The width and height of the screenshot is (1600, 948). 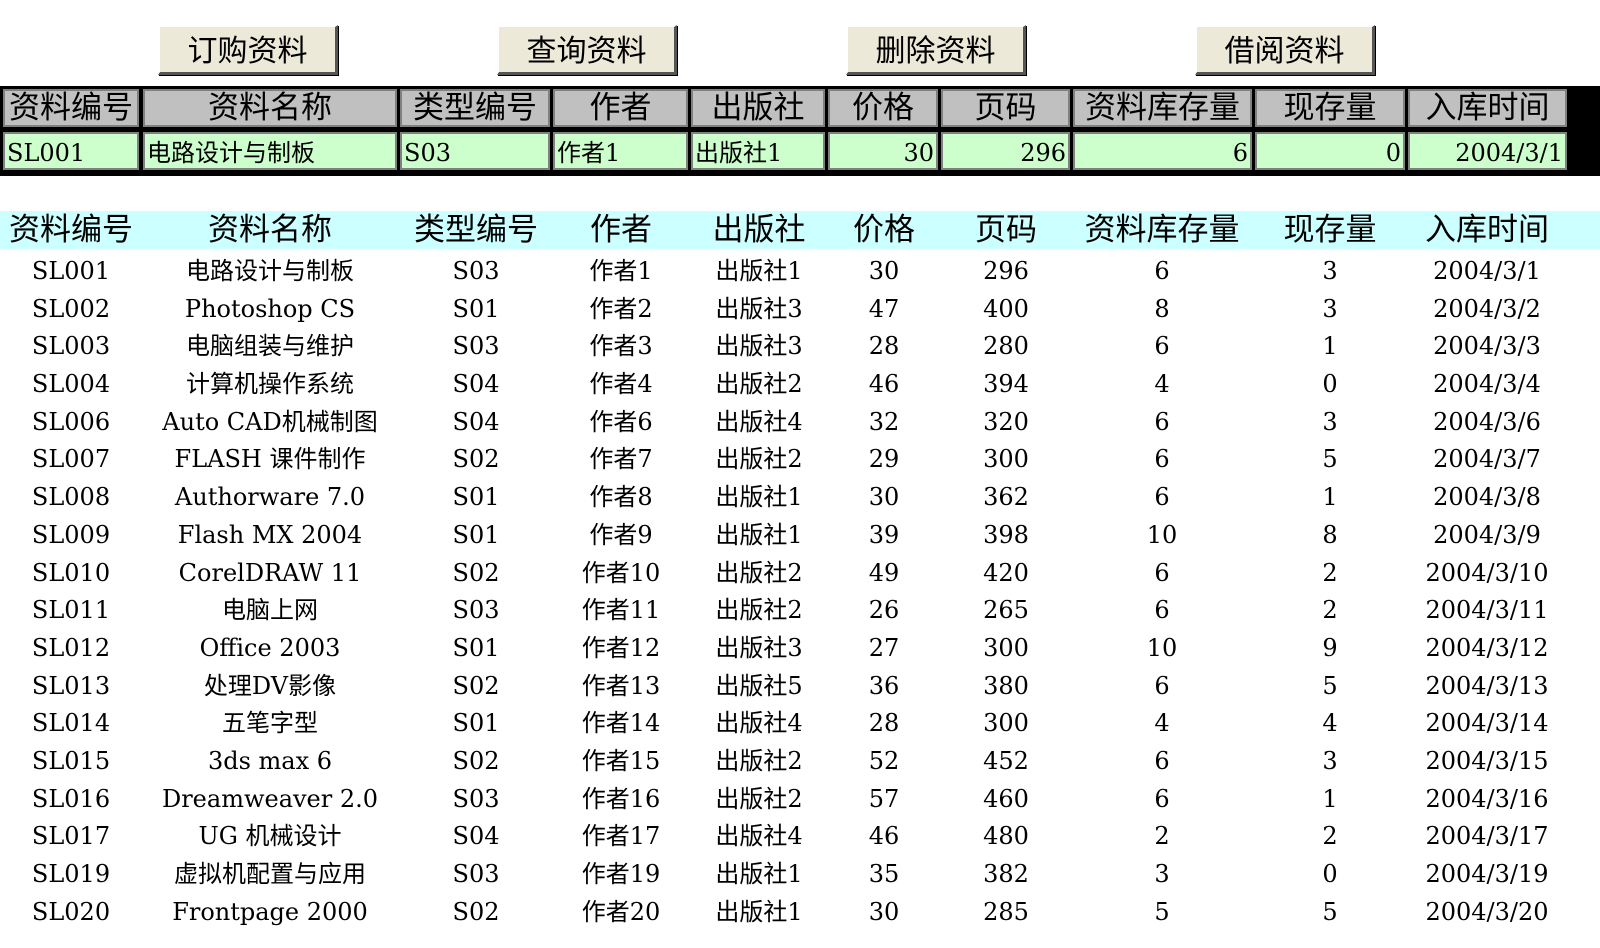 What do you see at coordinates (620, 151) in the screenshot?
I see `input-author: 作者1` at bounding box center [620, 151].